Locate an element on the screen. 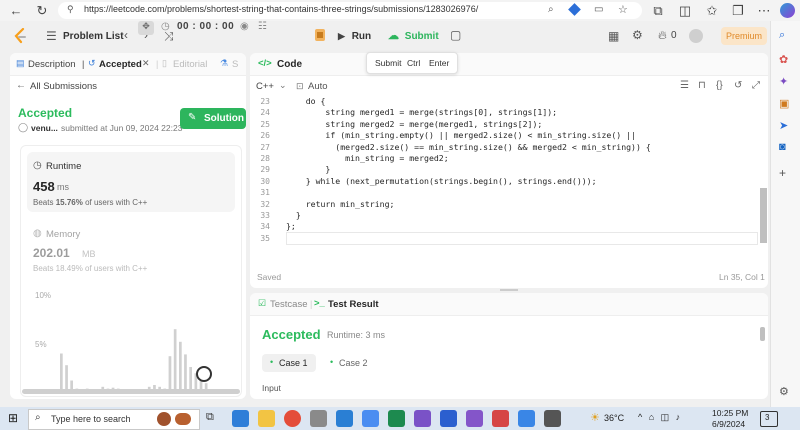 Image resolution: width=800 pixels, height=430 pixels. weather-temp: 36°C is located at coordinates (614, 418).